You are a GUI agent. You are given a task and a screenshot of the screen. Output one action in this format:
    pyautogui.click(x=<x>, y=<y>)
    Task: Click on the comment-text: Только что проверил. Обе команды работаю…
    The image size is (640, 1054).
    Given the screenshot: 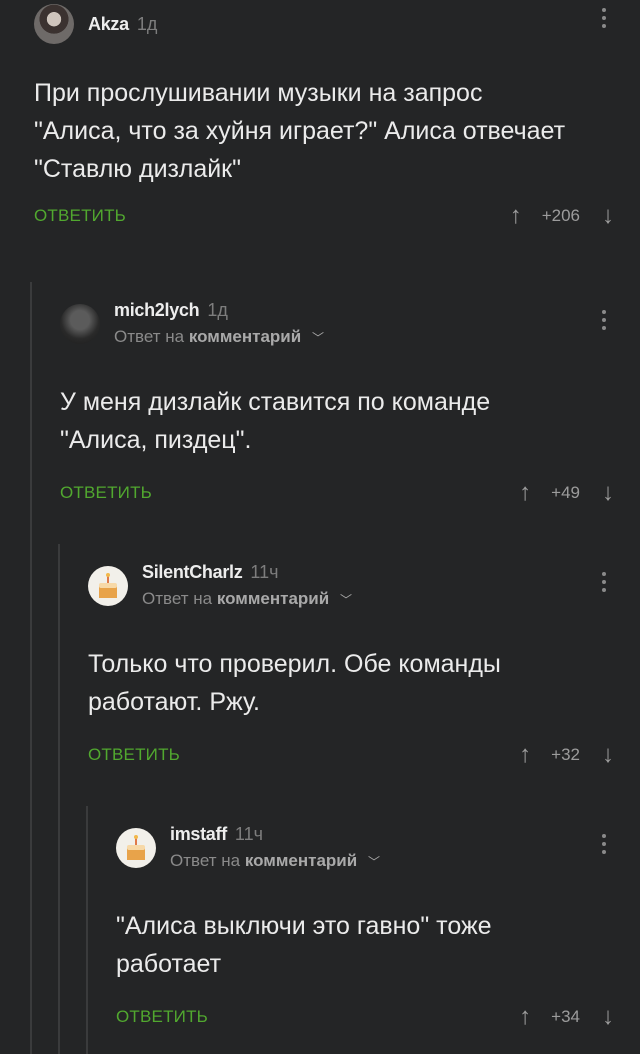 What is the action you would take?
    pyautogui.click(x=294, y=683)
    